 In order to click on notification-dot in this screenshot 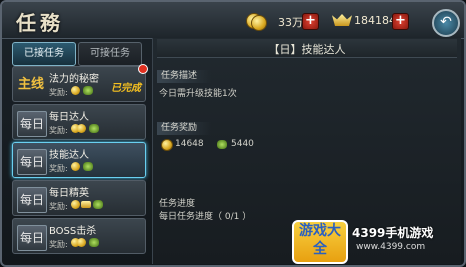, I will do `click(143, 69)`.